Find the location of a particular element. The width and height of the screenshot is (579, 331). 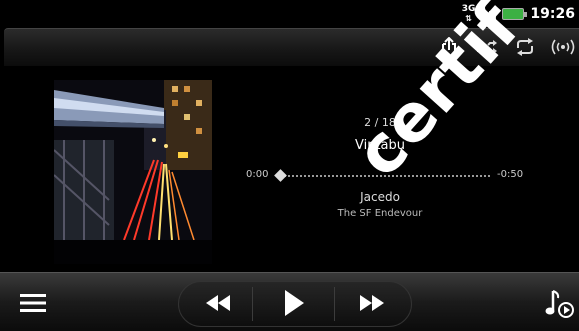

next-button is located at coordinates (372, 303).